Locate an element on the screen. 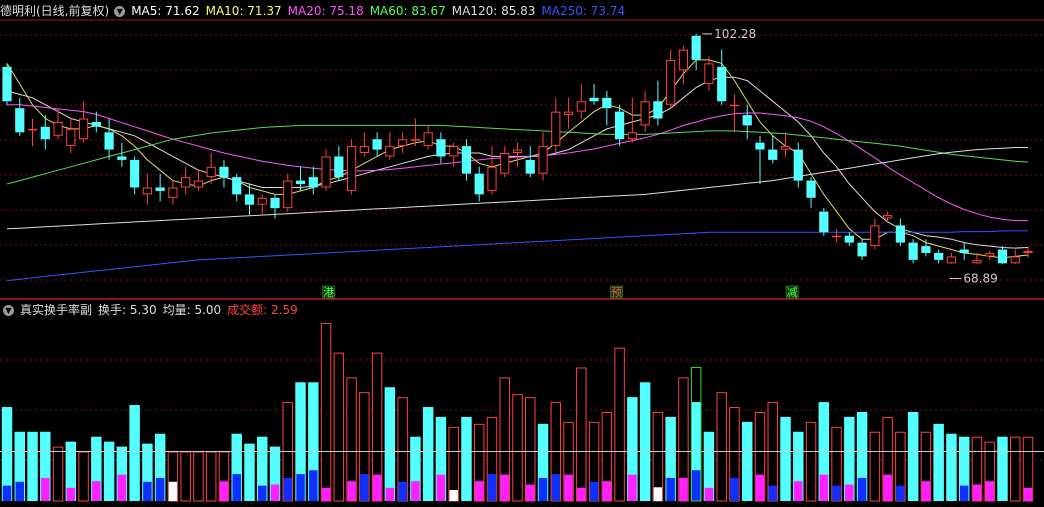 This screenshot has height=507, width=1044. indicator-legend-item-1: 均量: 5.00 is located at coordinates (192, 310).